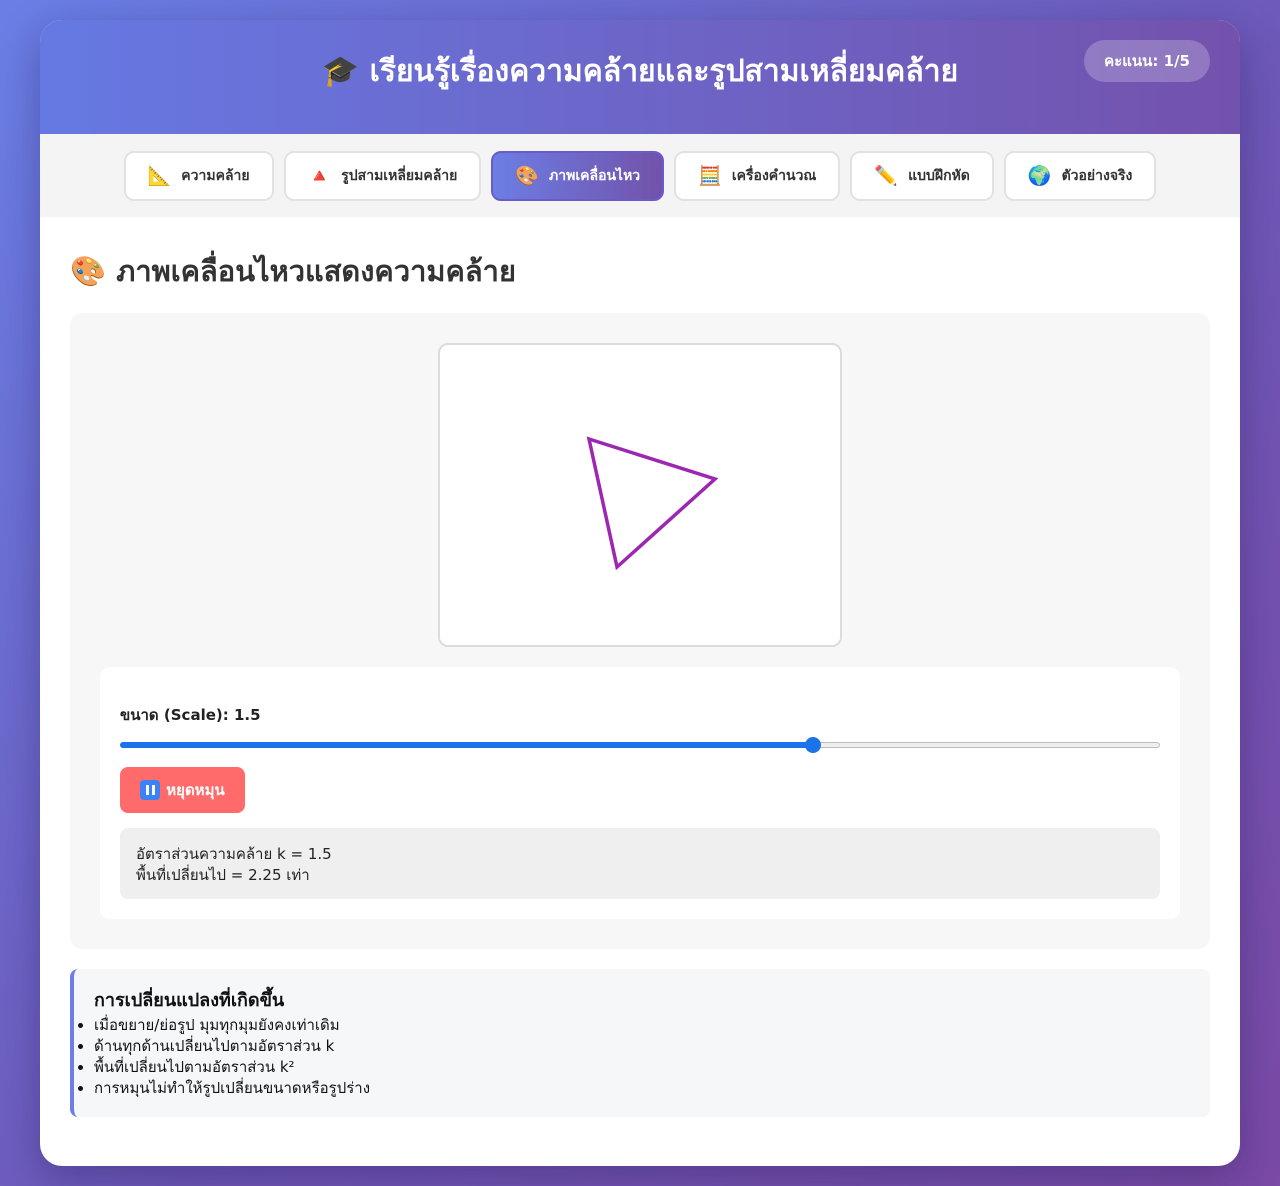 The width and height of the screenshot is (1280, 1186). I want to click on triangle-ruler-icon: 📐, so click(159, 176).